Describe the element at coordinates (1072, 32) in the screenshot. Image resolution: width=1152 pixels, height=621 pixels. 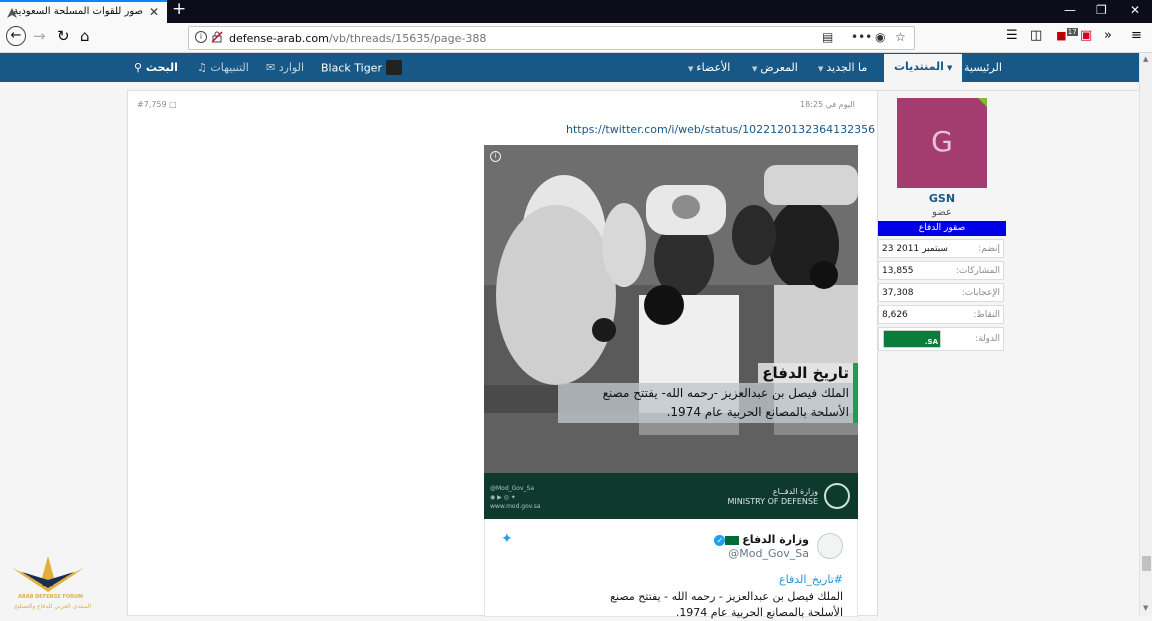
I see `extension-badge: 17` at that location.